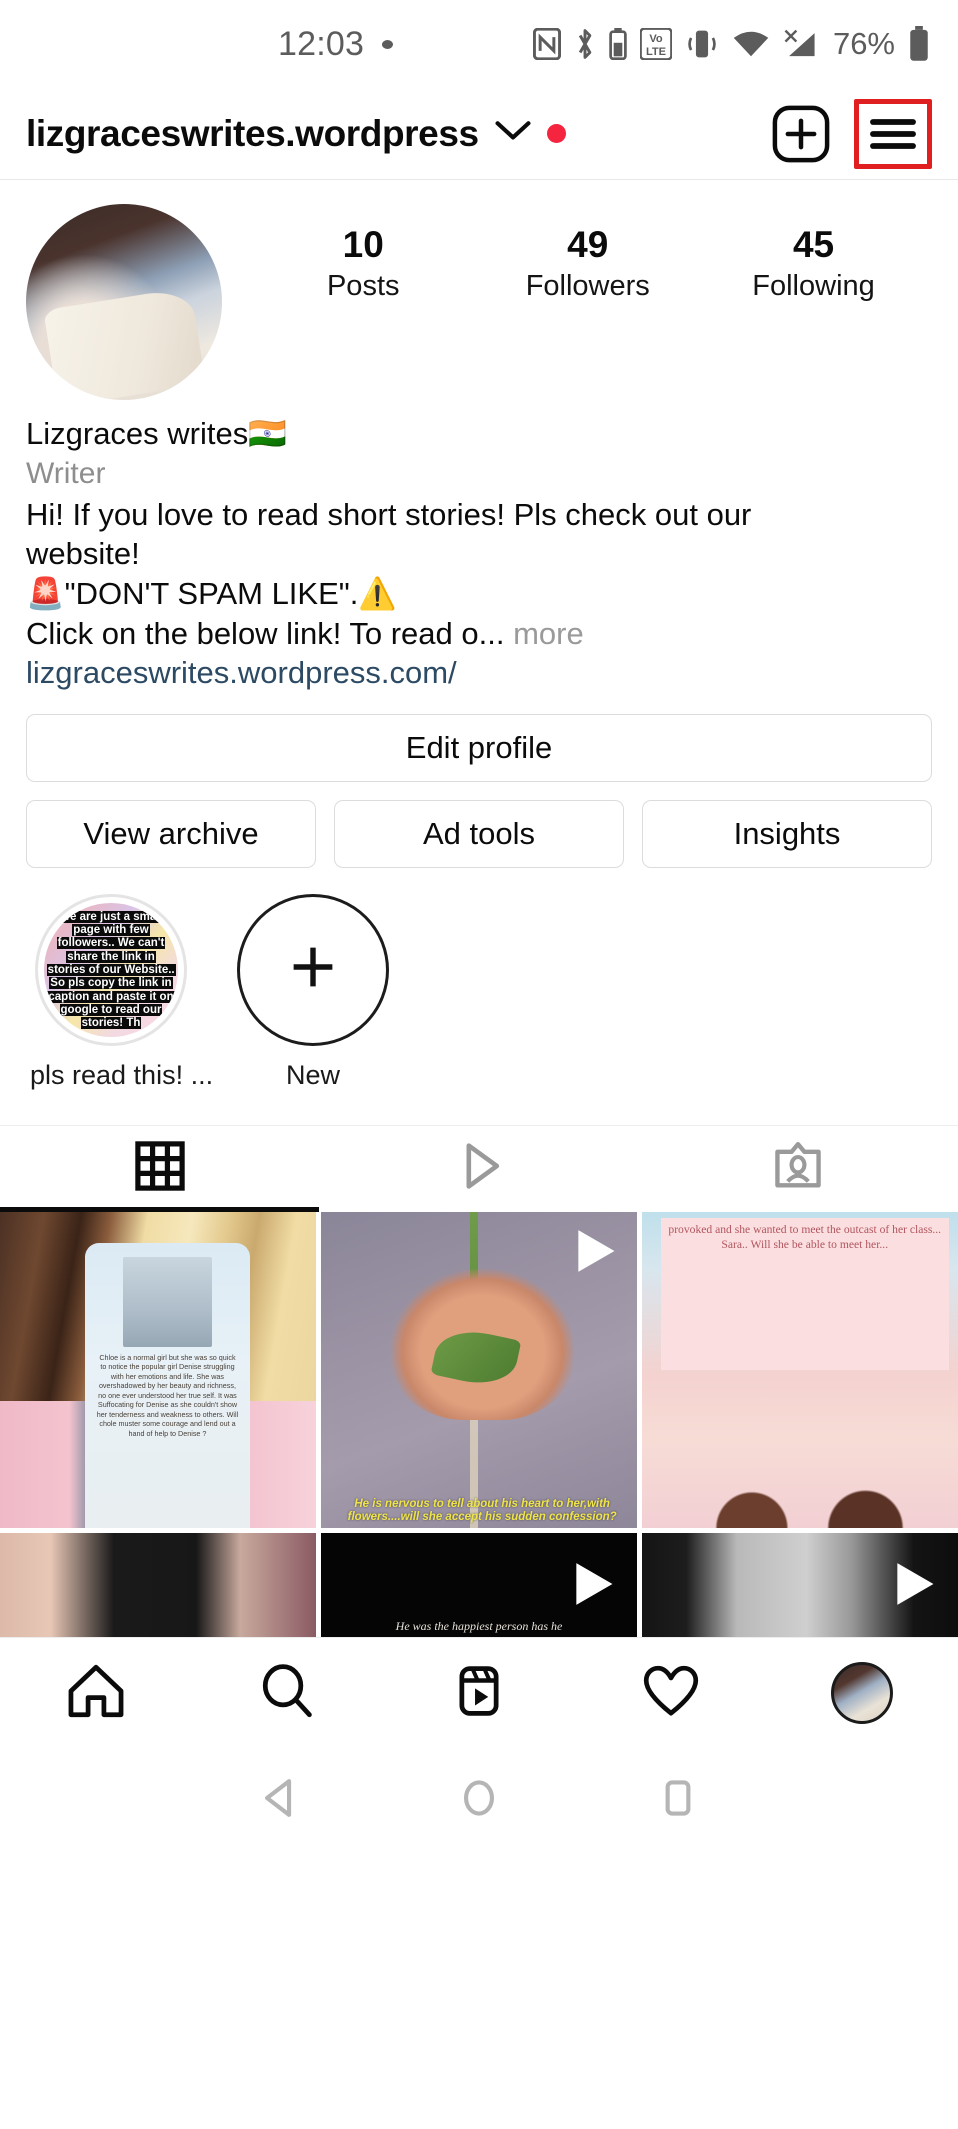 The width and height of the screenshot is (958, 2129). I want to click on tab-reels, so click(478, 1169).